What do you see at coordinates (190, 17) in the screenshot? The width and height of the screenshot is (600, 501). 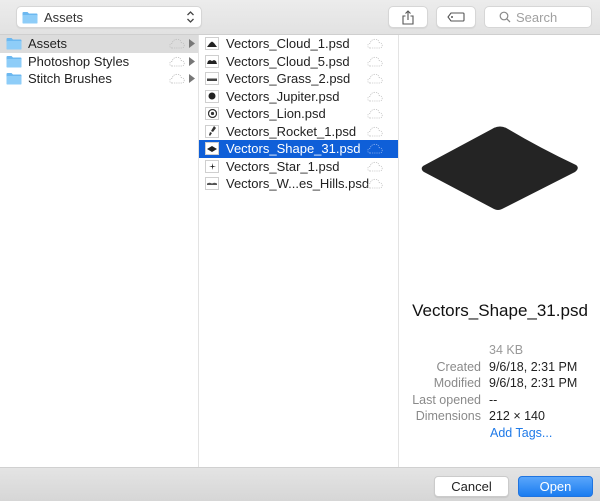 I see `chevron-updown-icon` at bounding box center [190, 17].